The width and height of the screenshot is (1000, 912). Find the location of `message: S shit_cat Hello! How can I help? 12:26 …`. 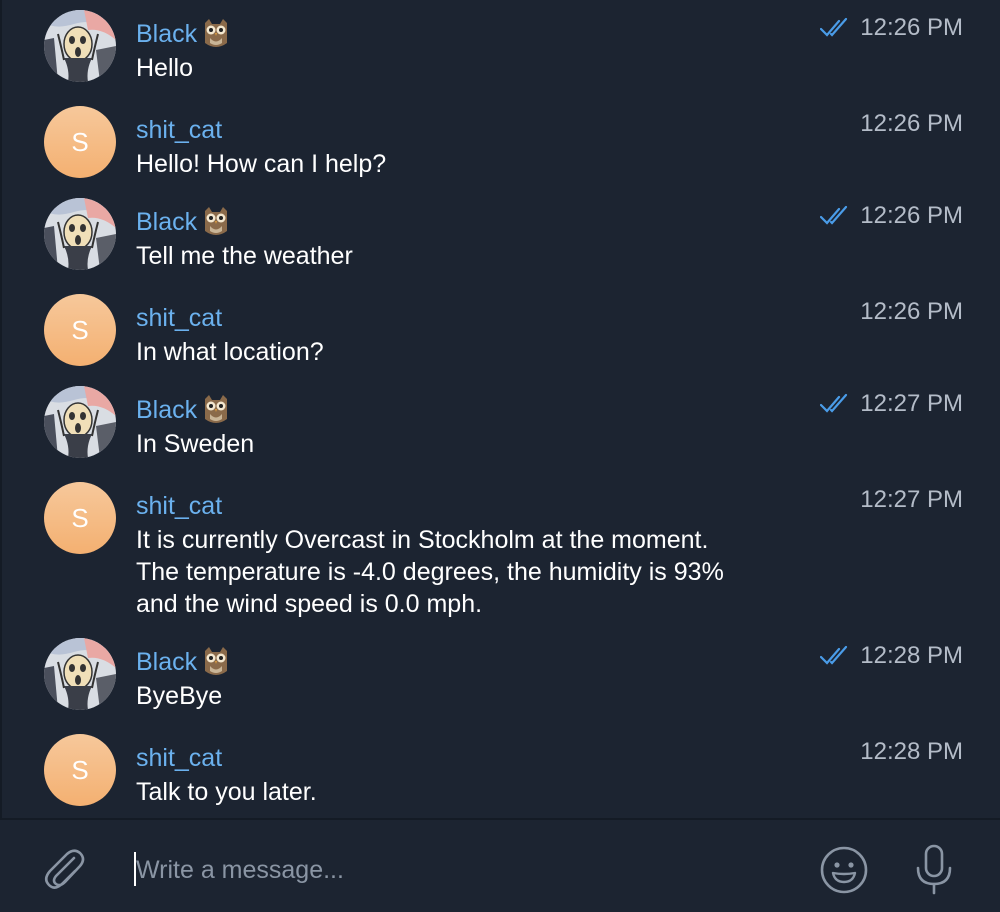

message: S shit_cat Hello! How can I help? 12:26 … is located at coordinates (500, 145).